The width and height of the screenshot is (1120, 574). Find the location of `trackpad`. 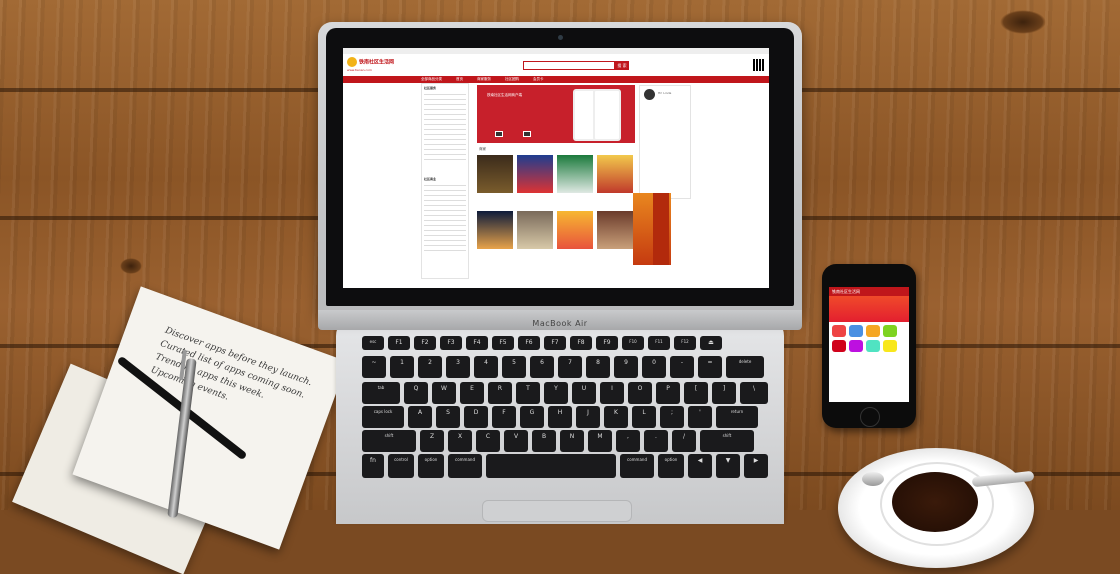

trackpad is located at coordinates (557, 511).